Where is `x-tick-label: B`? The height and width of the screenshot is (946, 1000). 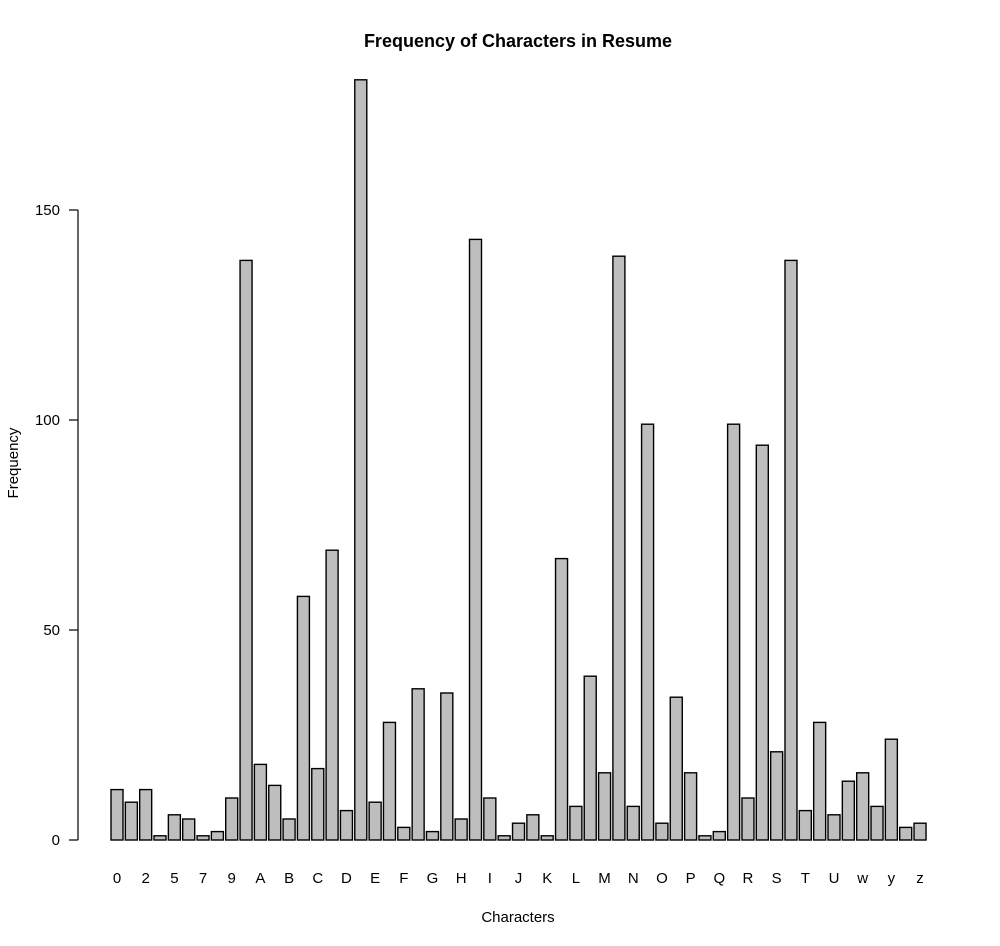 x-tick-label: B is located at coordinates (289, 878).